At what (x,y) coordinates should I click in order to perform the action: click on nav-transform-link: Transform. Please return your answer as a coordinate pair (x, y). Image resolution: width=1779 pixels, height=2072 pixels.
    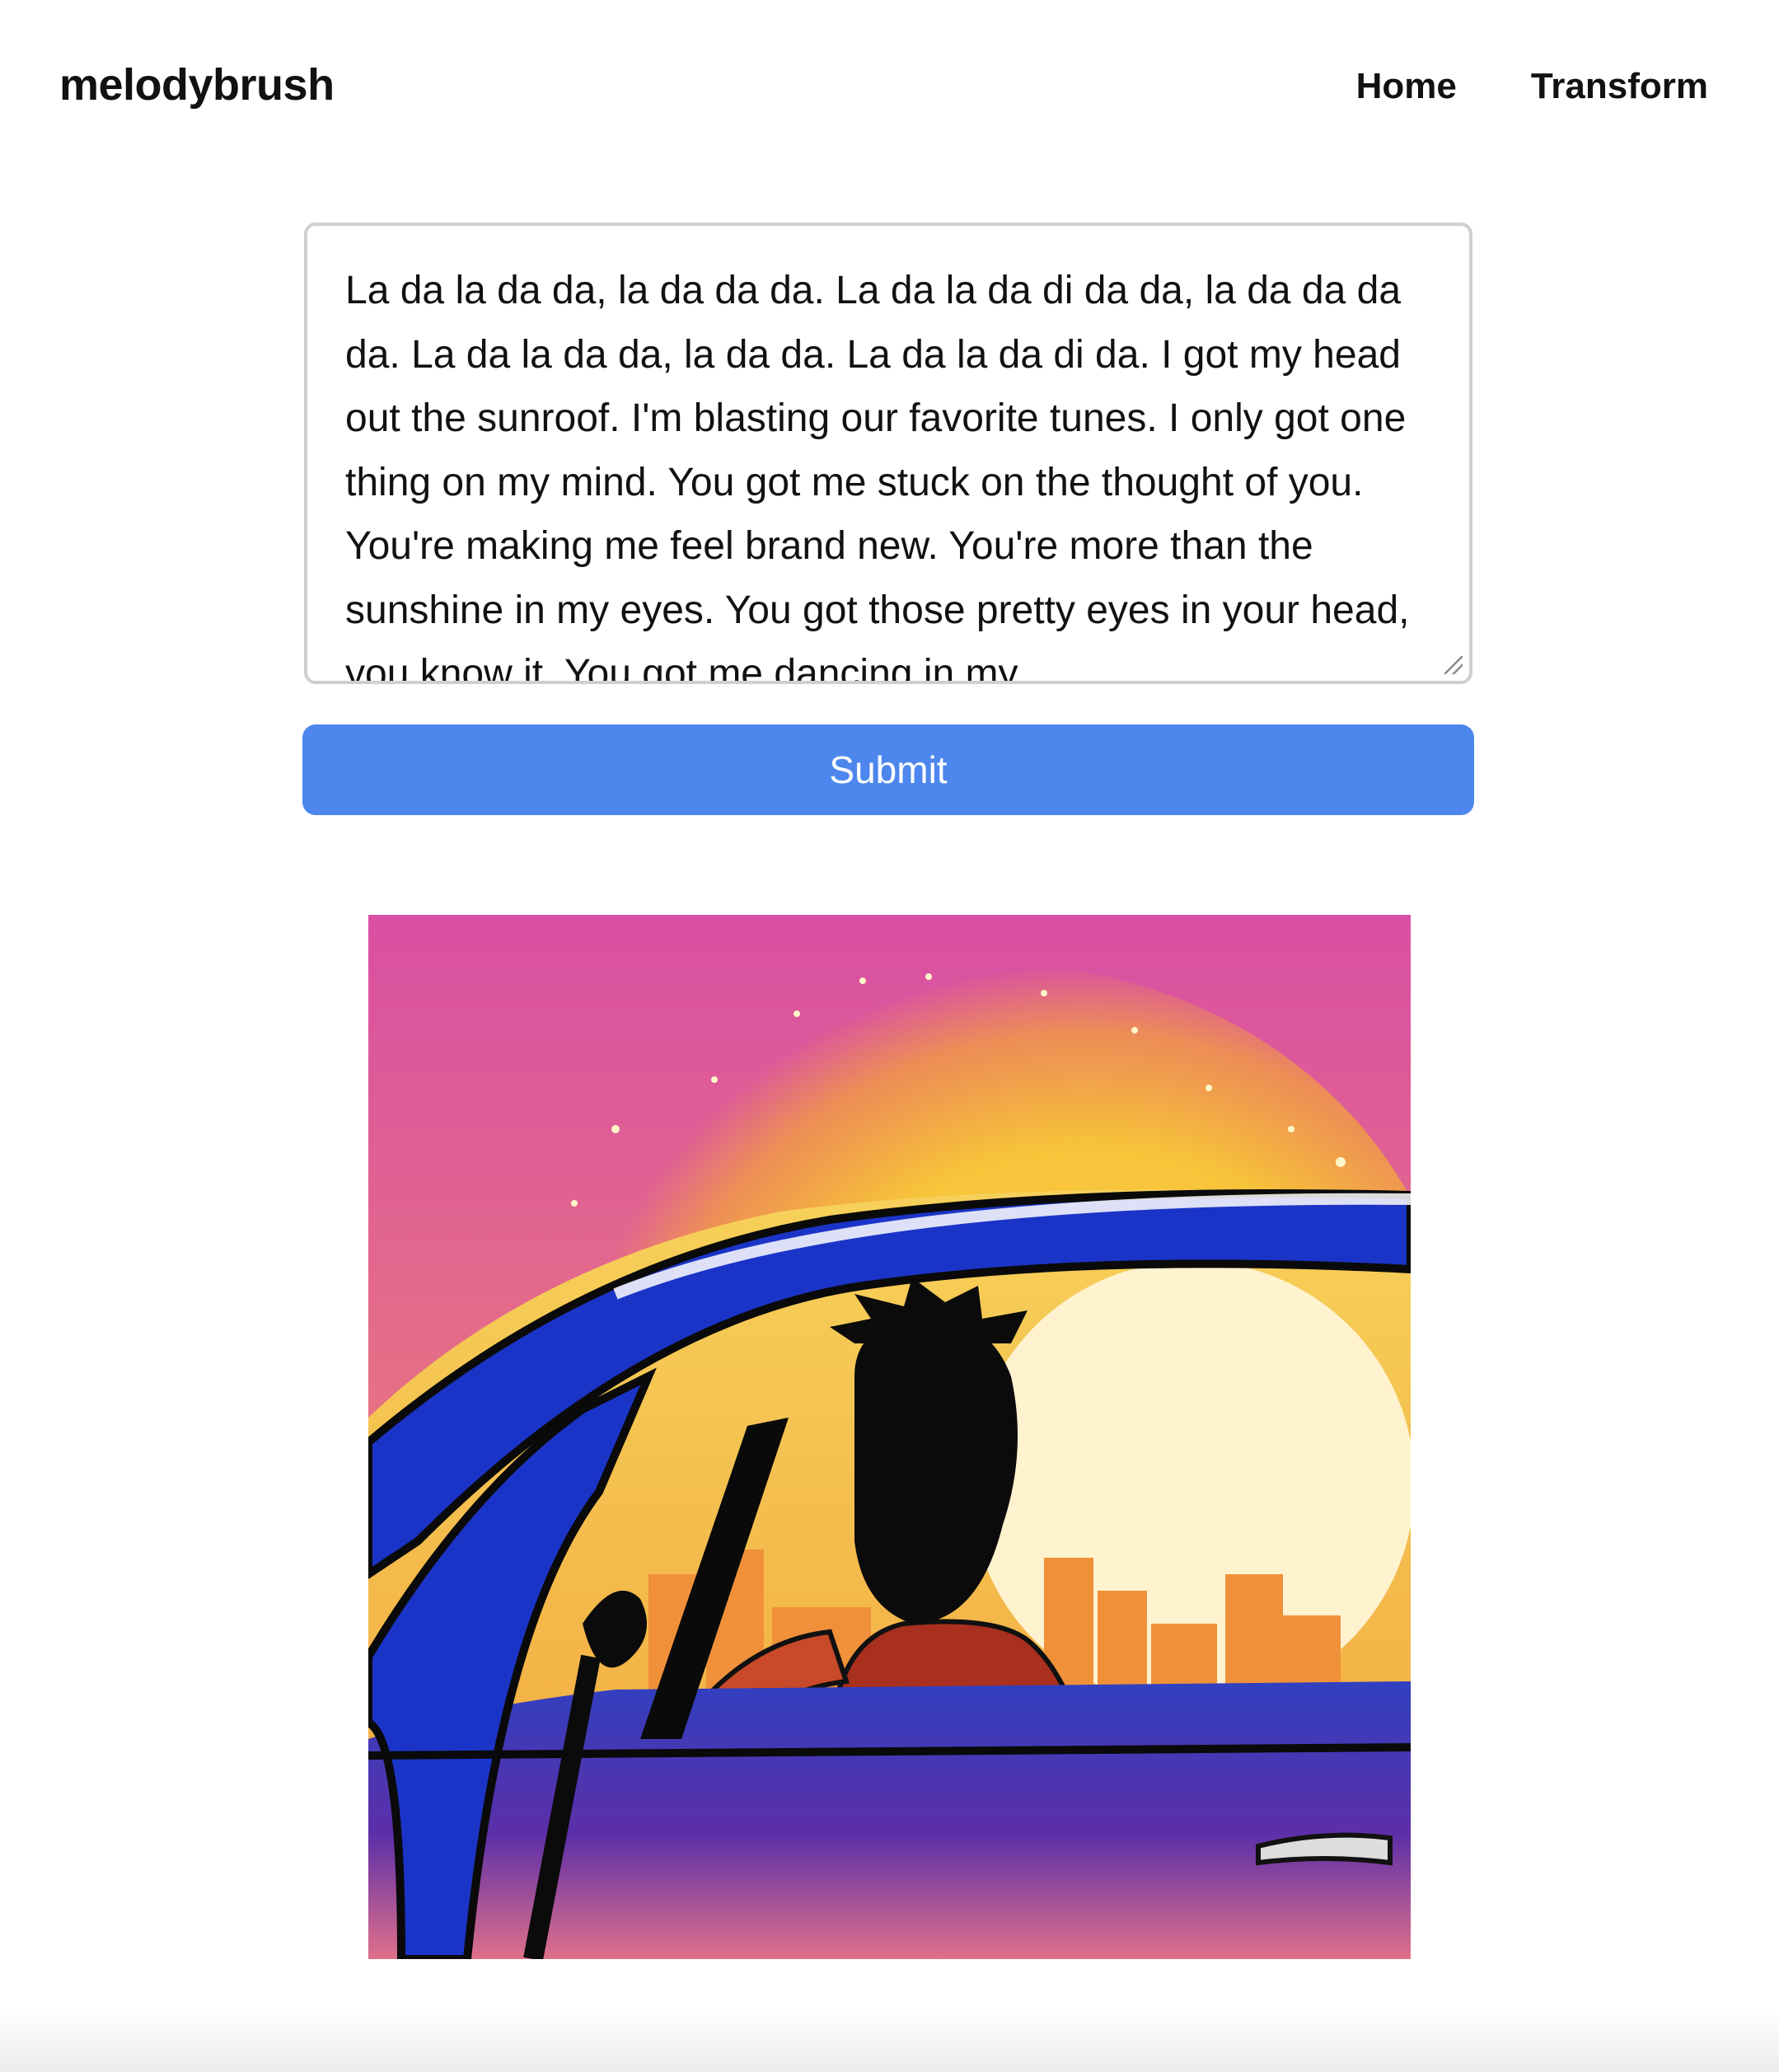
    Looking at the image, I should click on (1619, 86).